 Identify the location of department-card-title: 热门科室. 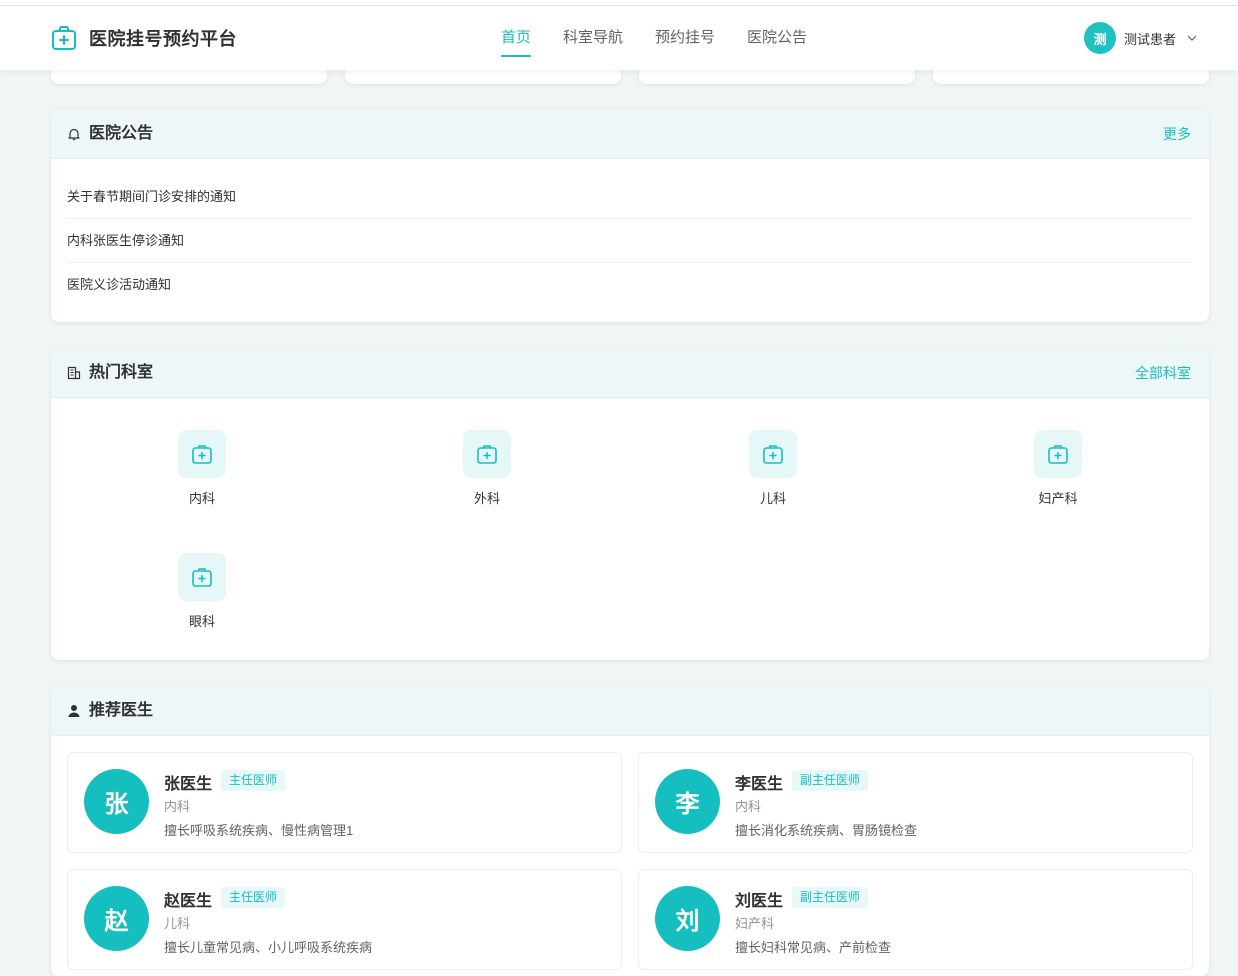
(110, 373).